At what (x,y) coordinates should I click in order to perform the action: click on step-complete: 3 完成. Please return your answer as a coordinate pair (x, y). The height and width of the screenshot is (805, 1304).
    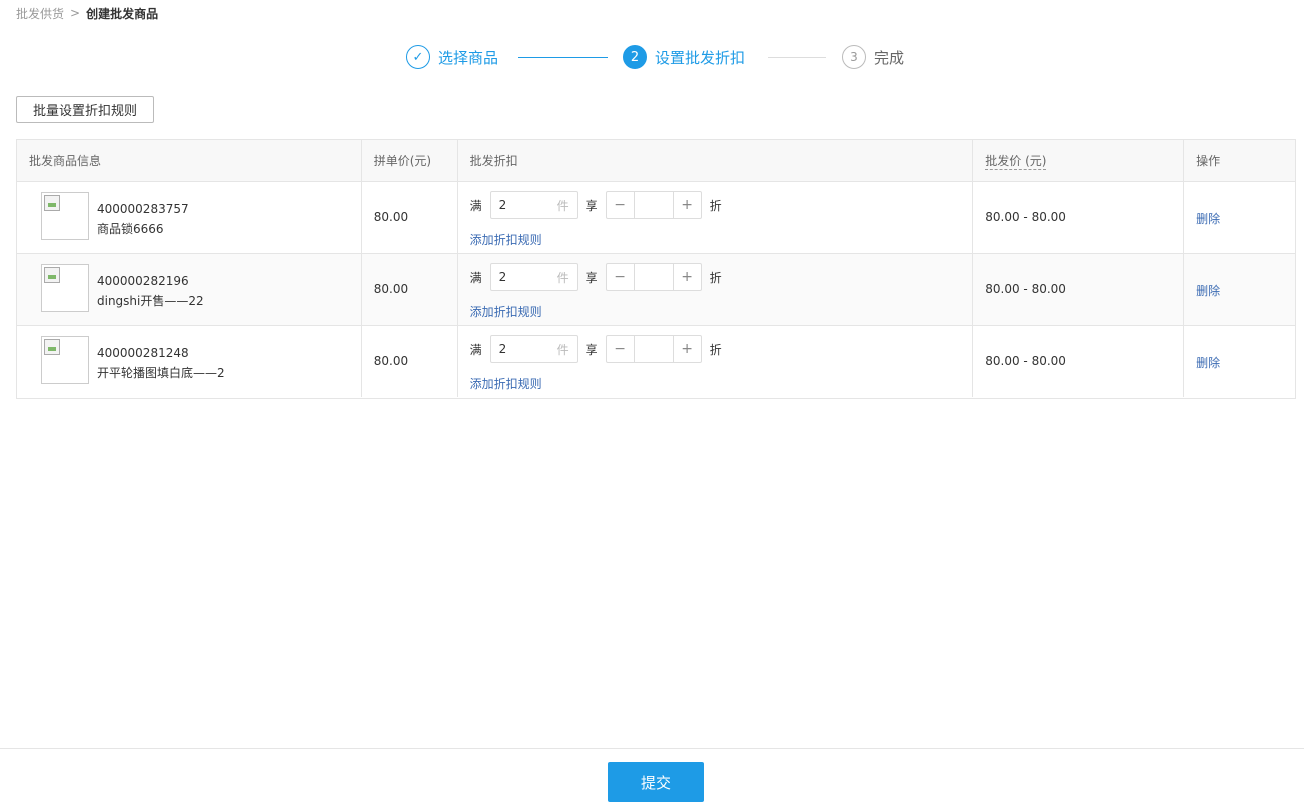
    Looking at the image, I should click on (873, 57).